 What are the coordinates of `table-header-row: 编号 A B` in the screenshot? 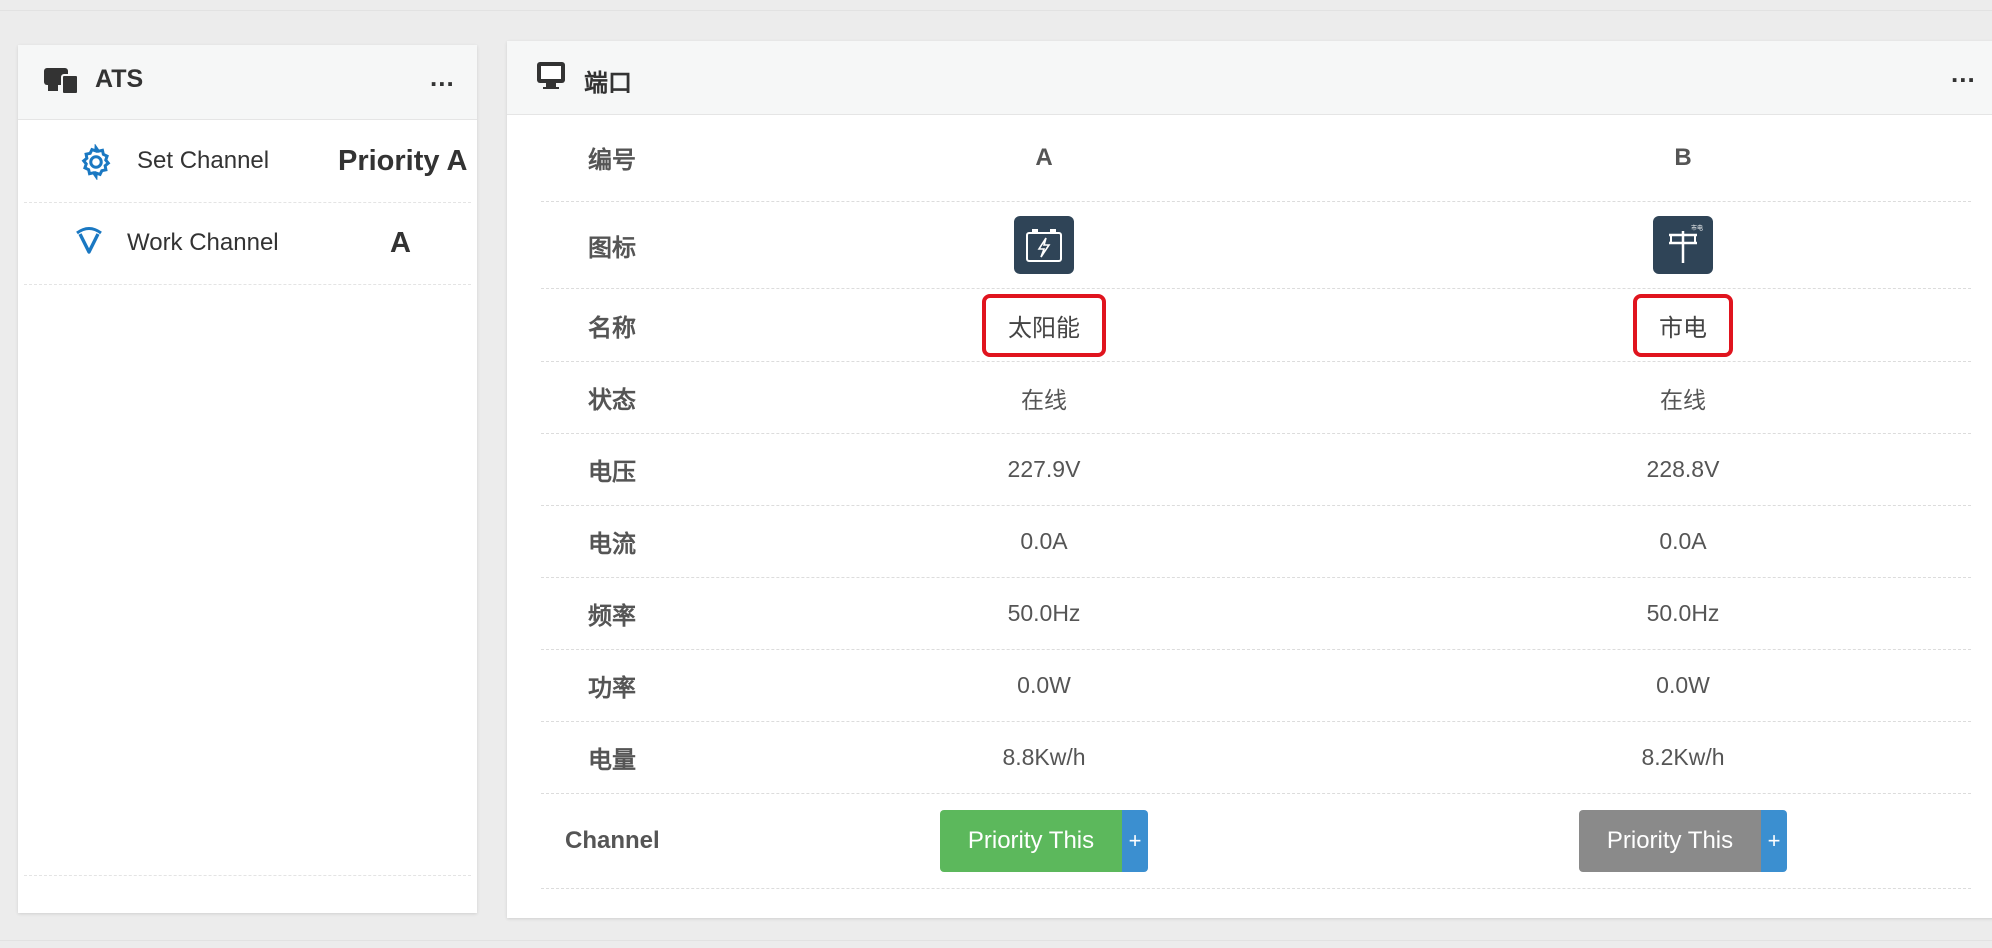 It's located at (1256, 158).